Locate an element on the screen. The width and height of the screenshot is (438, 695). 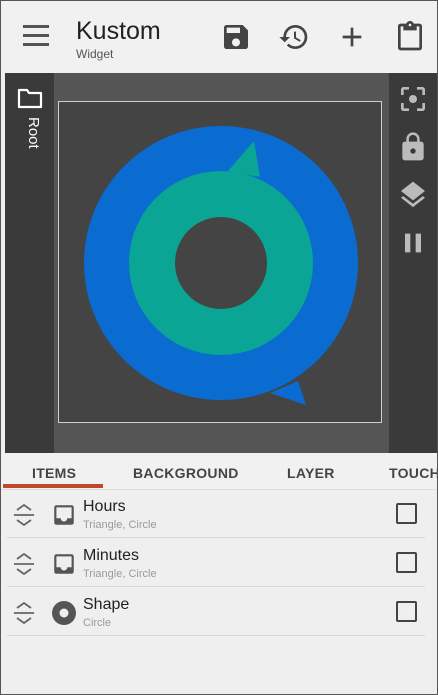
item-title: Shape is located at coordinates (106, 604).